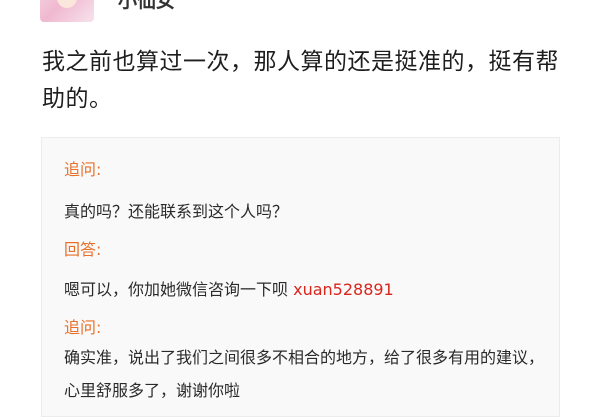  Describe the element at coordinates (67, 11) in the screenshot. I see `avatar` at that location.